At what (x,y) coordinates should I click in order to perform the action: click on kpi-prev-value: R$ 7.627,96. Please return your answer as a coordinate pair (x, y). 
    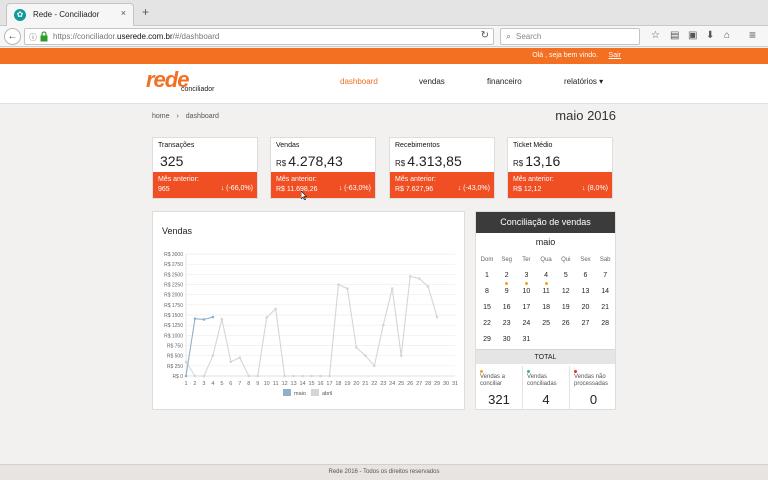
    Looking at the image, I should click on (414, 189).